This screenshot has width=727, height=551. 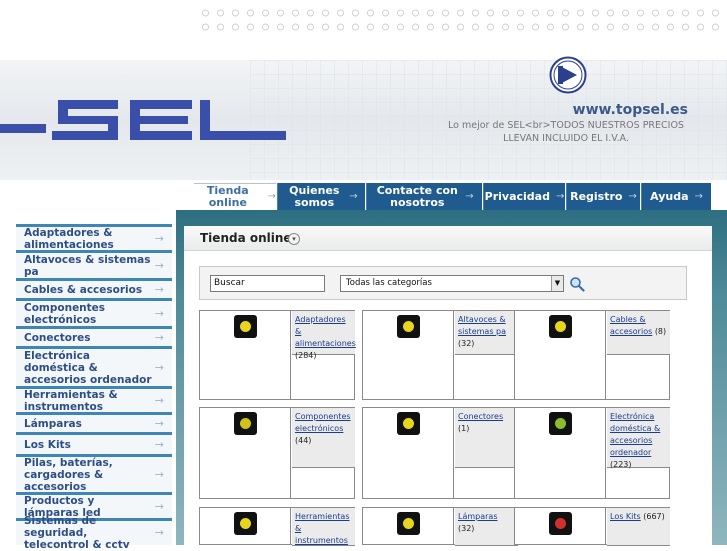 I want to click on sidebar-item-label: Los Kits, so click(x=47, y=444).